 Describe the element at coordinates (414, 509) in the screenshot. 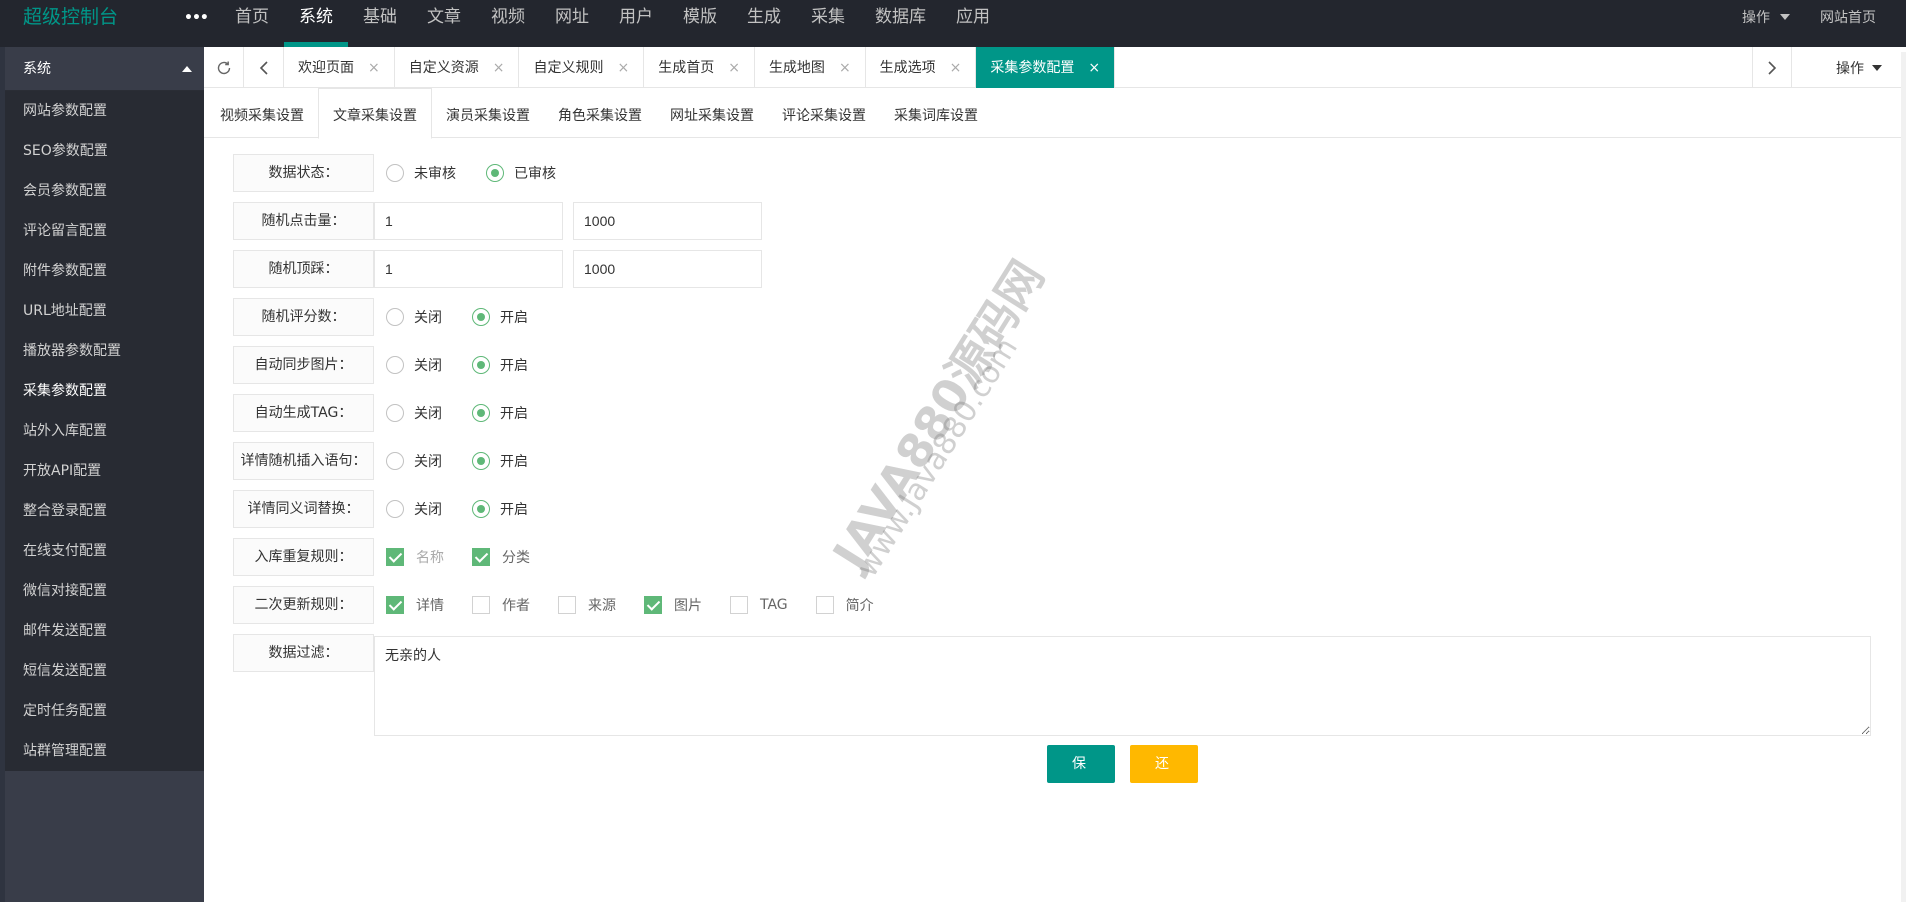

I see `radio-synonym-off: 关闭` at that location.